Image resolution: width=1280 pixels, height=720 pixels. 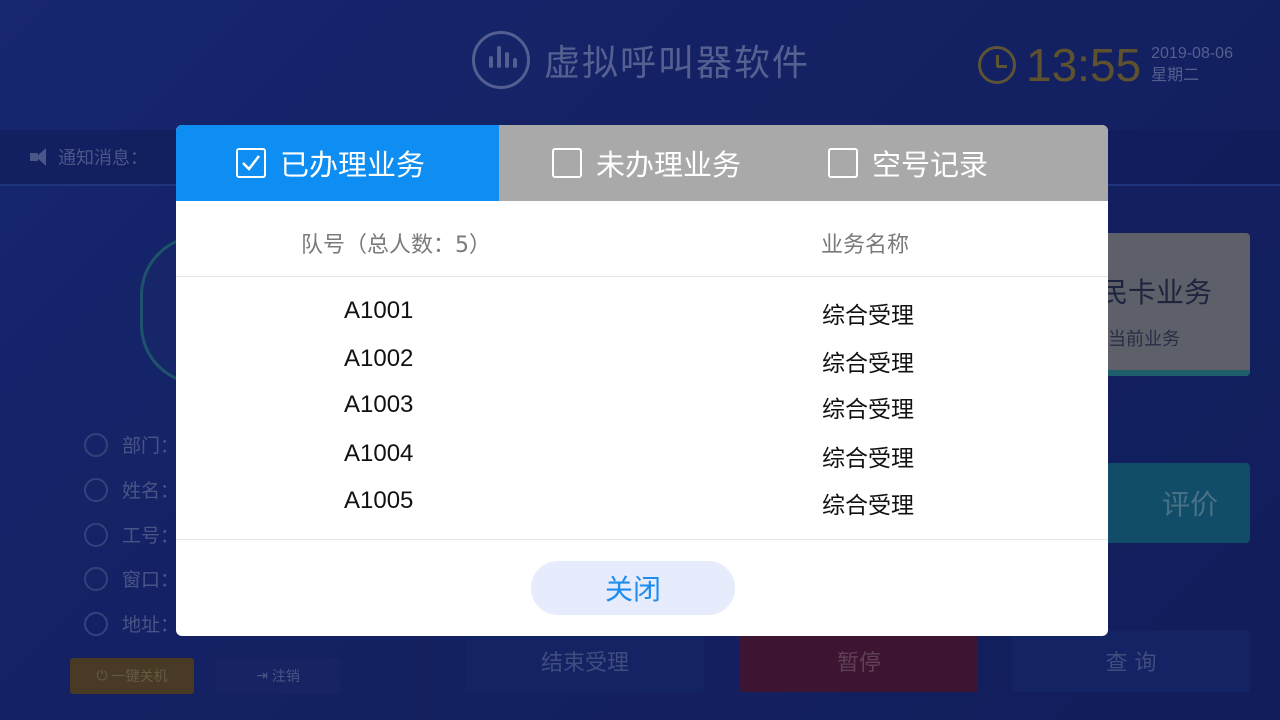 I want to click on tab-bar: 已办理业务 未办理业务 空号记录, so click(x=642, y=163).